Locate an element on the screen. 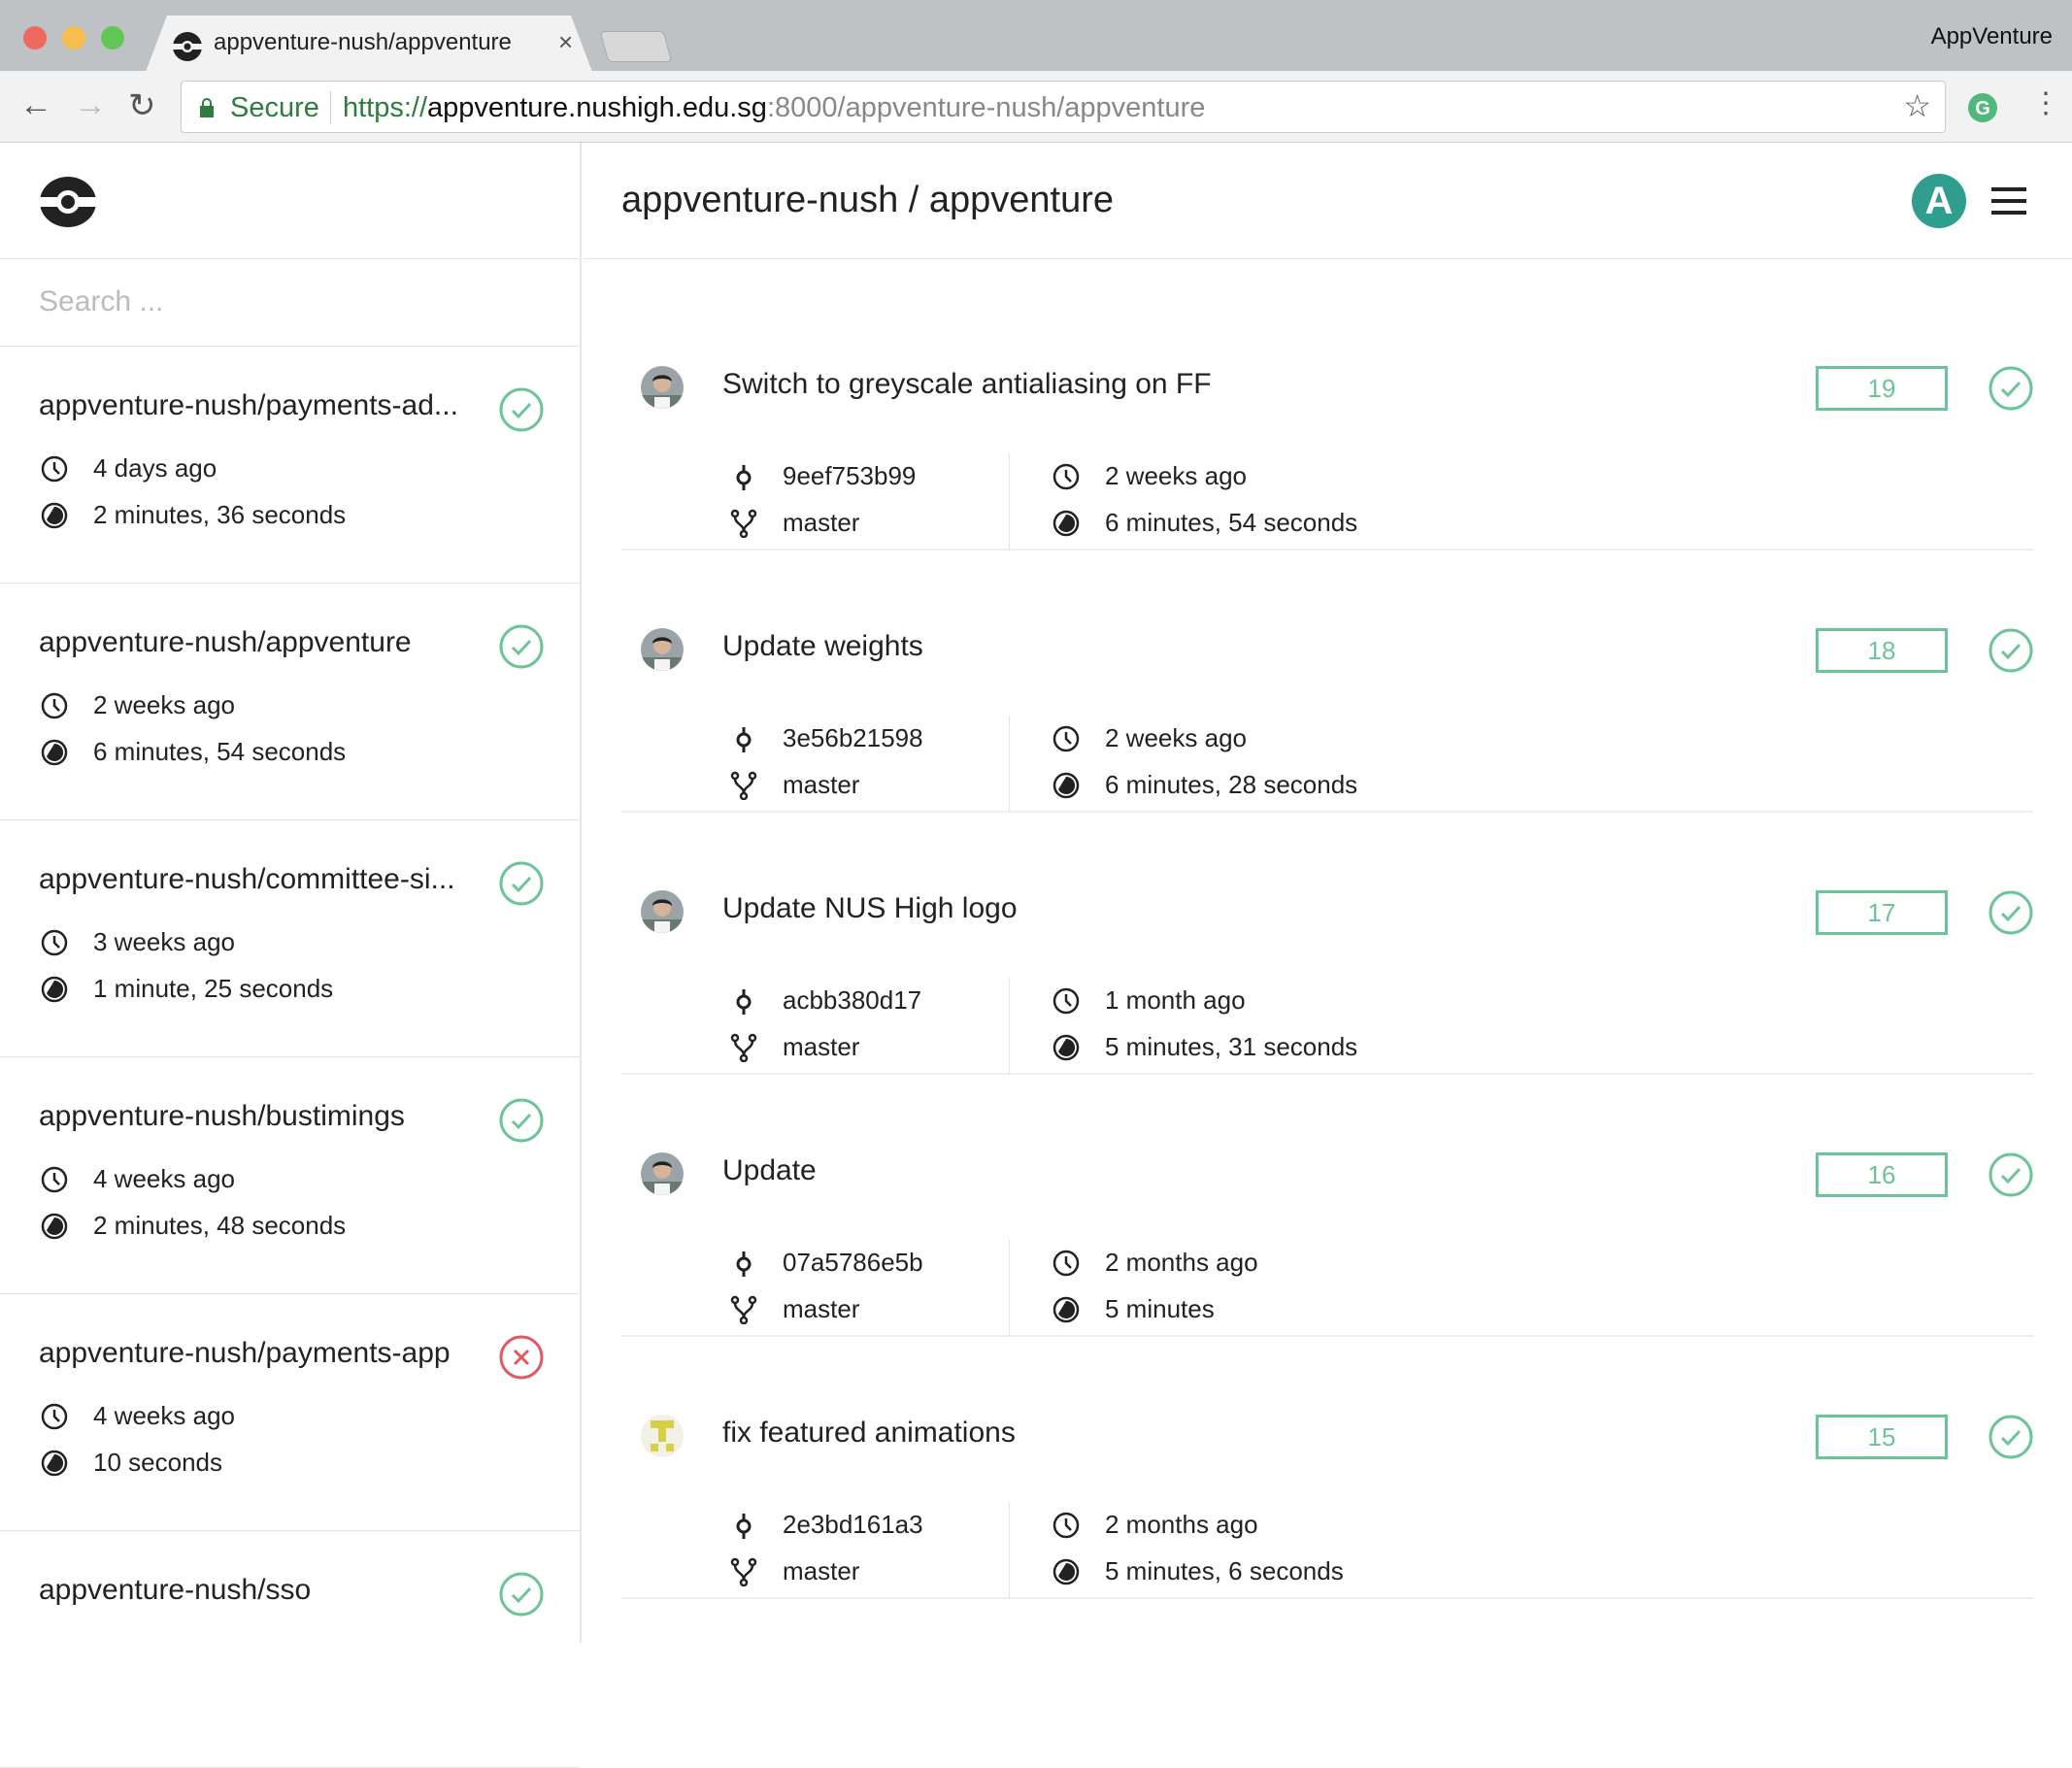 The height and width of the screenshot is (1768, 2072). repo-last-build-time: 4 weeks ago is located at coordinates (164, 1415).